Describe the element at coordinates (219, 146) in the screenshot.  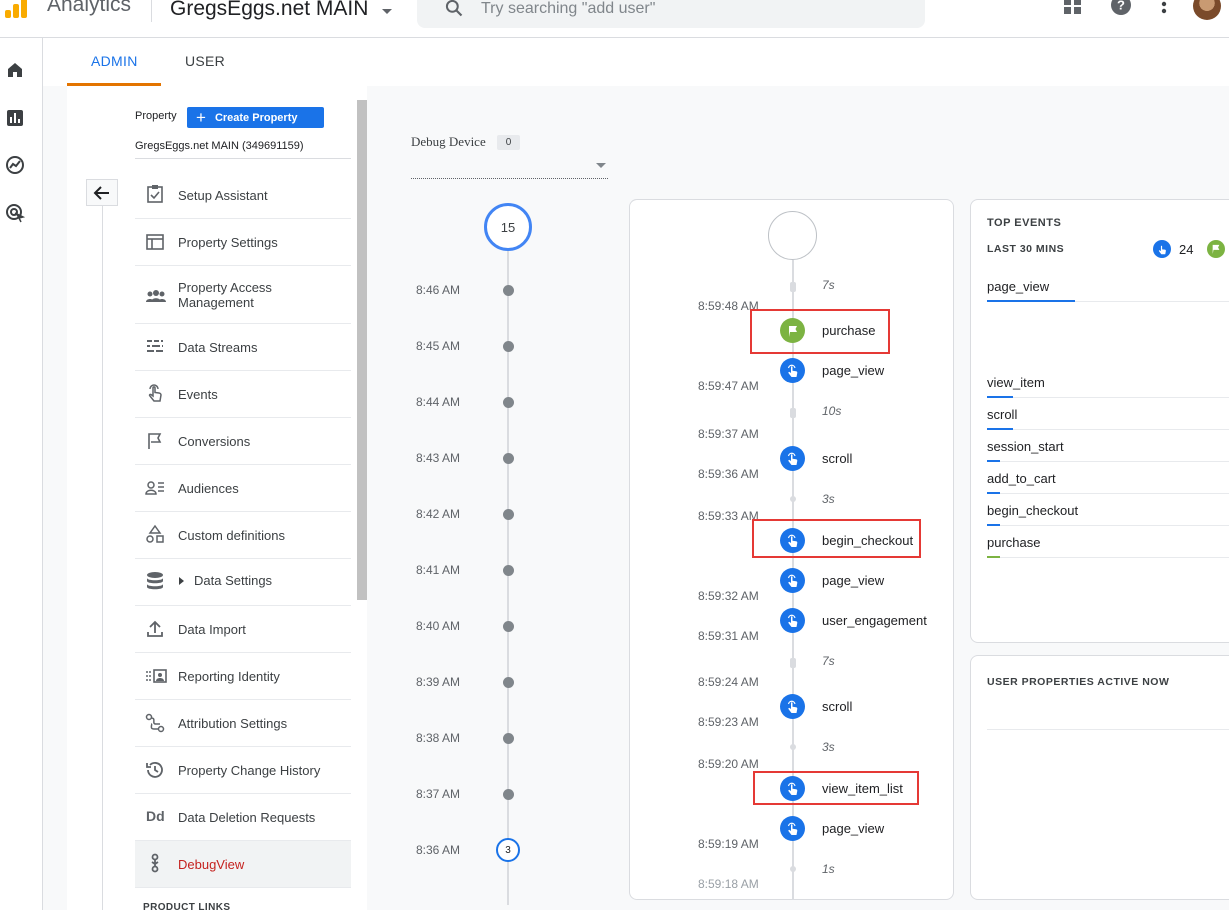
I see `property-id: GregsEggs.net MAIN (349691159)` at that location.